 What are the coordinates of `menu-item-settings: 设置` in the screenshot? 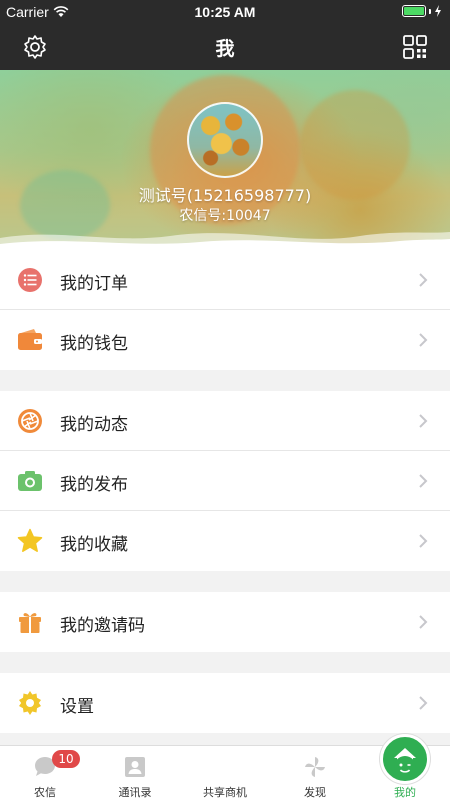 It's located at (225, 703).